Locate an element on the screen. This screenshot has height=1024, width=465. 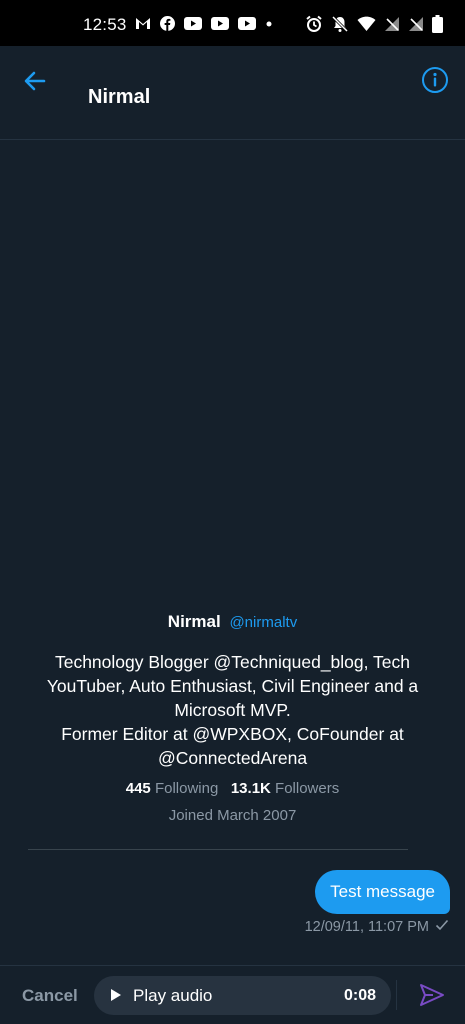
dot-icon is located at coordinates (269, 24).